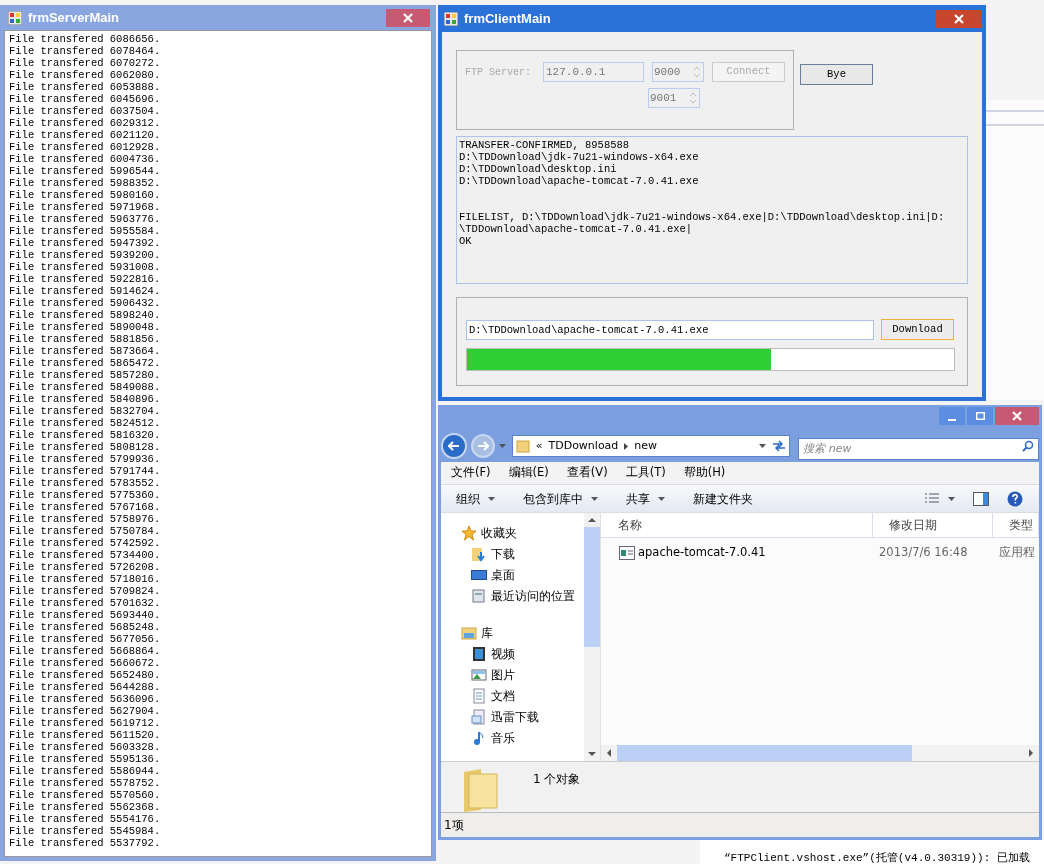 Image resolution: width=1044 pixels, height=864 pixels. Describe the element at coordinates (489, 533) in the screenshot. I see `nav-group: 收藏夹` at that location.